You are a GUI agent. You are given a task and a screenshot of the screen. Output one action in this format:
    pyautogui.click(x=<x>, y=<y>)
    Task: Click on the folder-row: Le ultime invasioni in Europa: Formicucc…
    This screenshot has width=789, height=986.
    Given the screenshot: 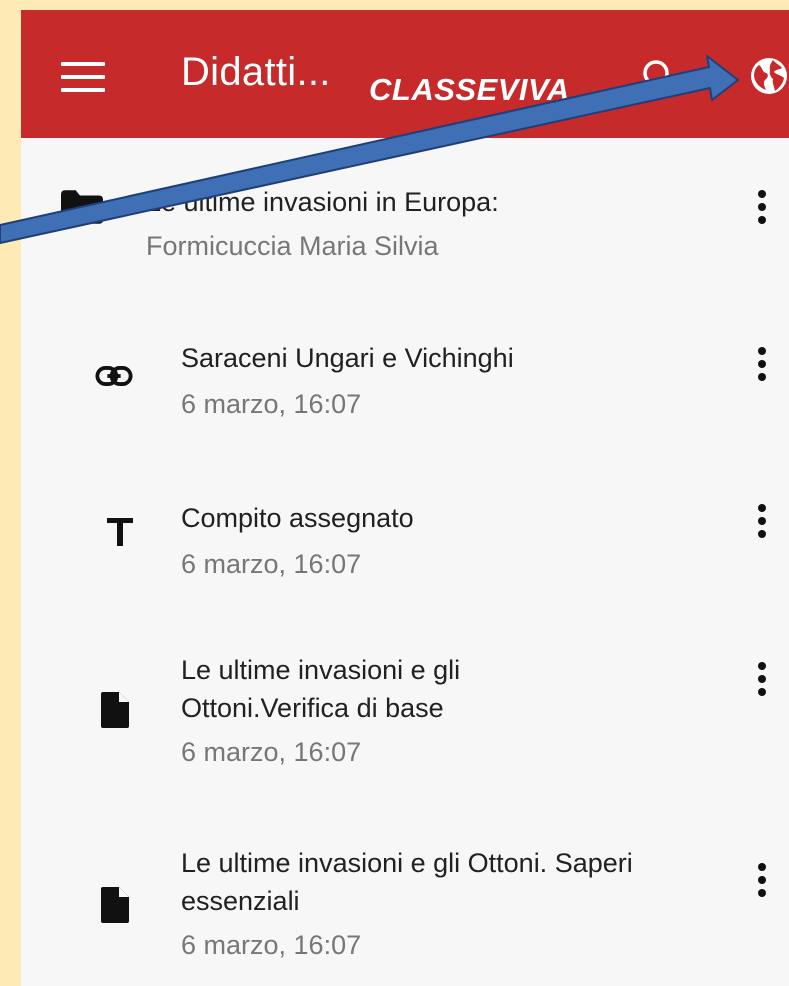 What is the action you would take?
    pyautogui.click(x=405, y=213)
    